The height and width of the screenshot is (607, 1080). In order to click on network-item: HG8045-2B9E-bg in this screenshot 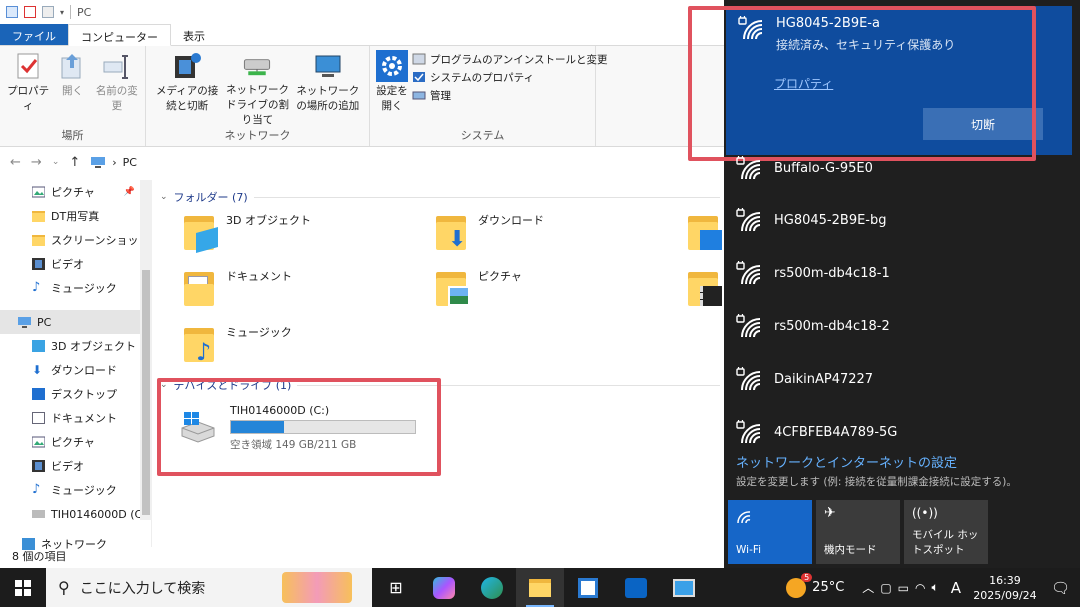, I will do `click(811, 220)`.